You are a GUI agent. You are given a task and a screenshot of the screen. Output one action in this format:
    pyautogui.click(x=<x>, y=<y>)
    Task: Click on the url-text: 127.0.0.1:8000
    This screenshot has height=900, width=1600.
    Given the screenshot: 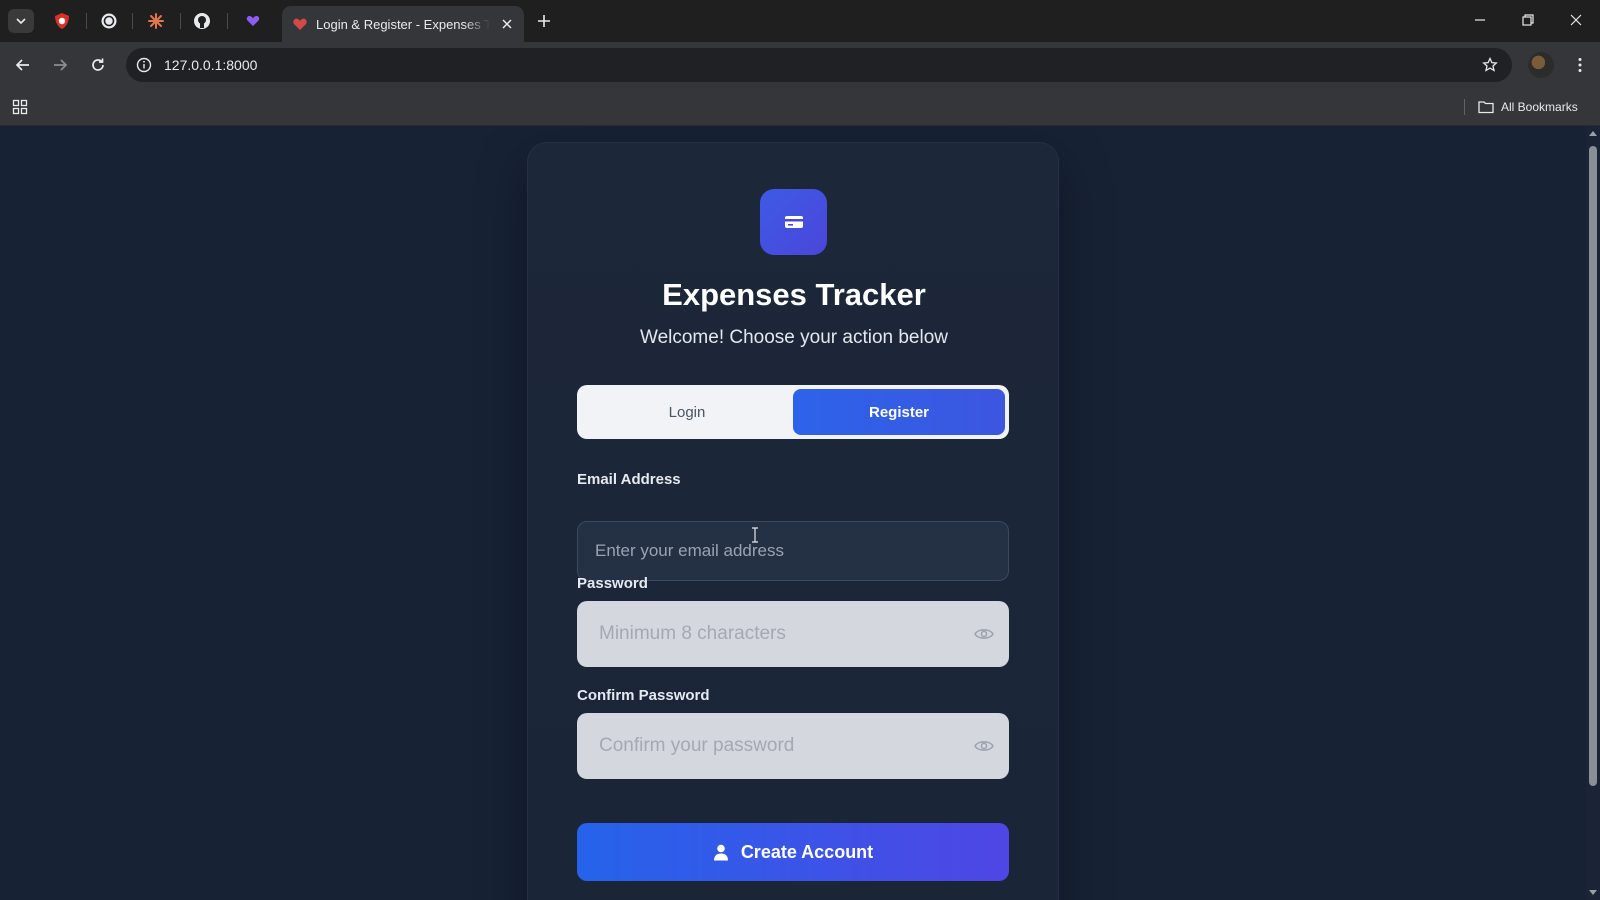 What is the action you would take?
    pyautogui.click(x=211, y=65)
    